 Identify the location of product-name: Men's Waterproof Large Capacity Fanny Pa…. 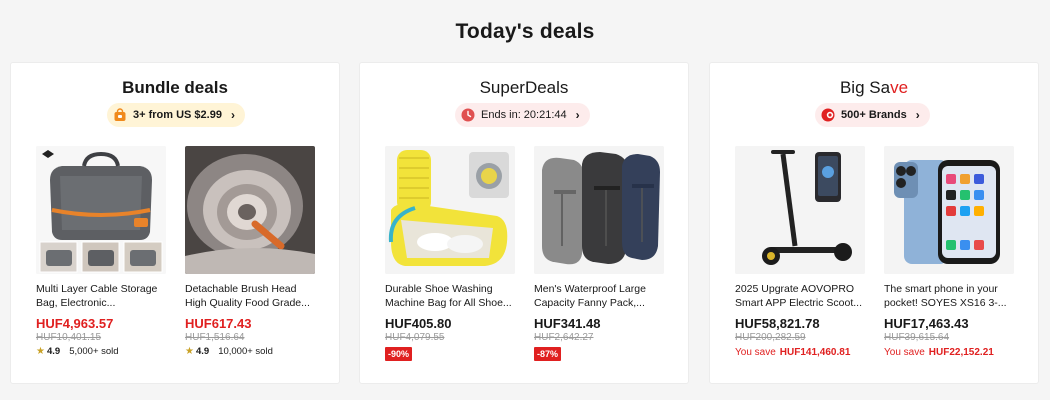
(599, 296).